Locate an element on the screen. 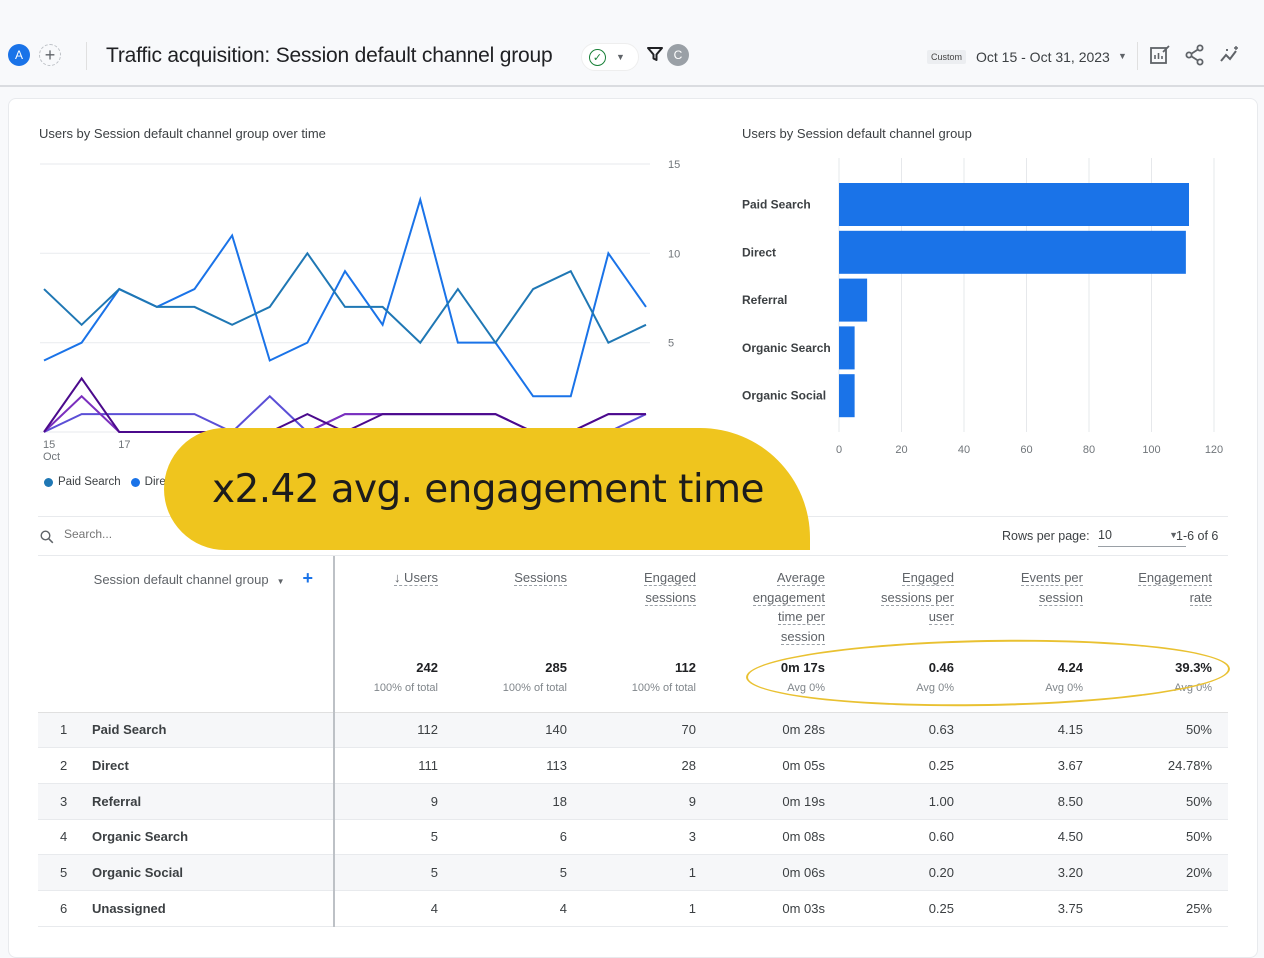 The image size is (1264, 958). x-tick-label: 100 is located at coordinates (1151, 450).